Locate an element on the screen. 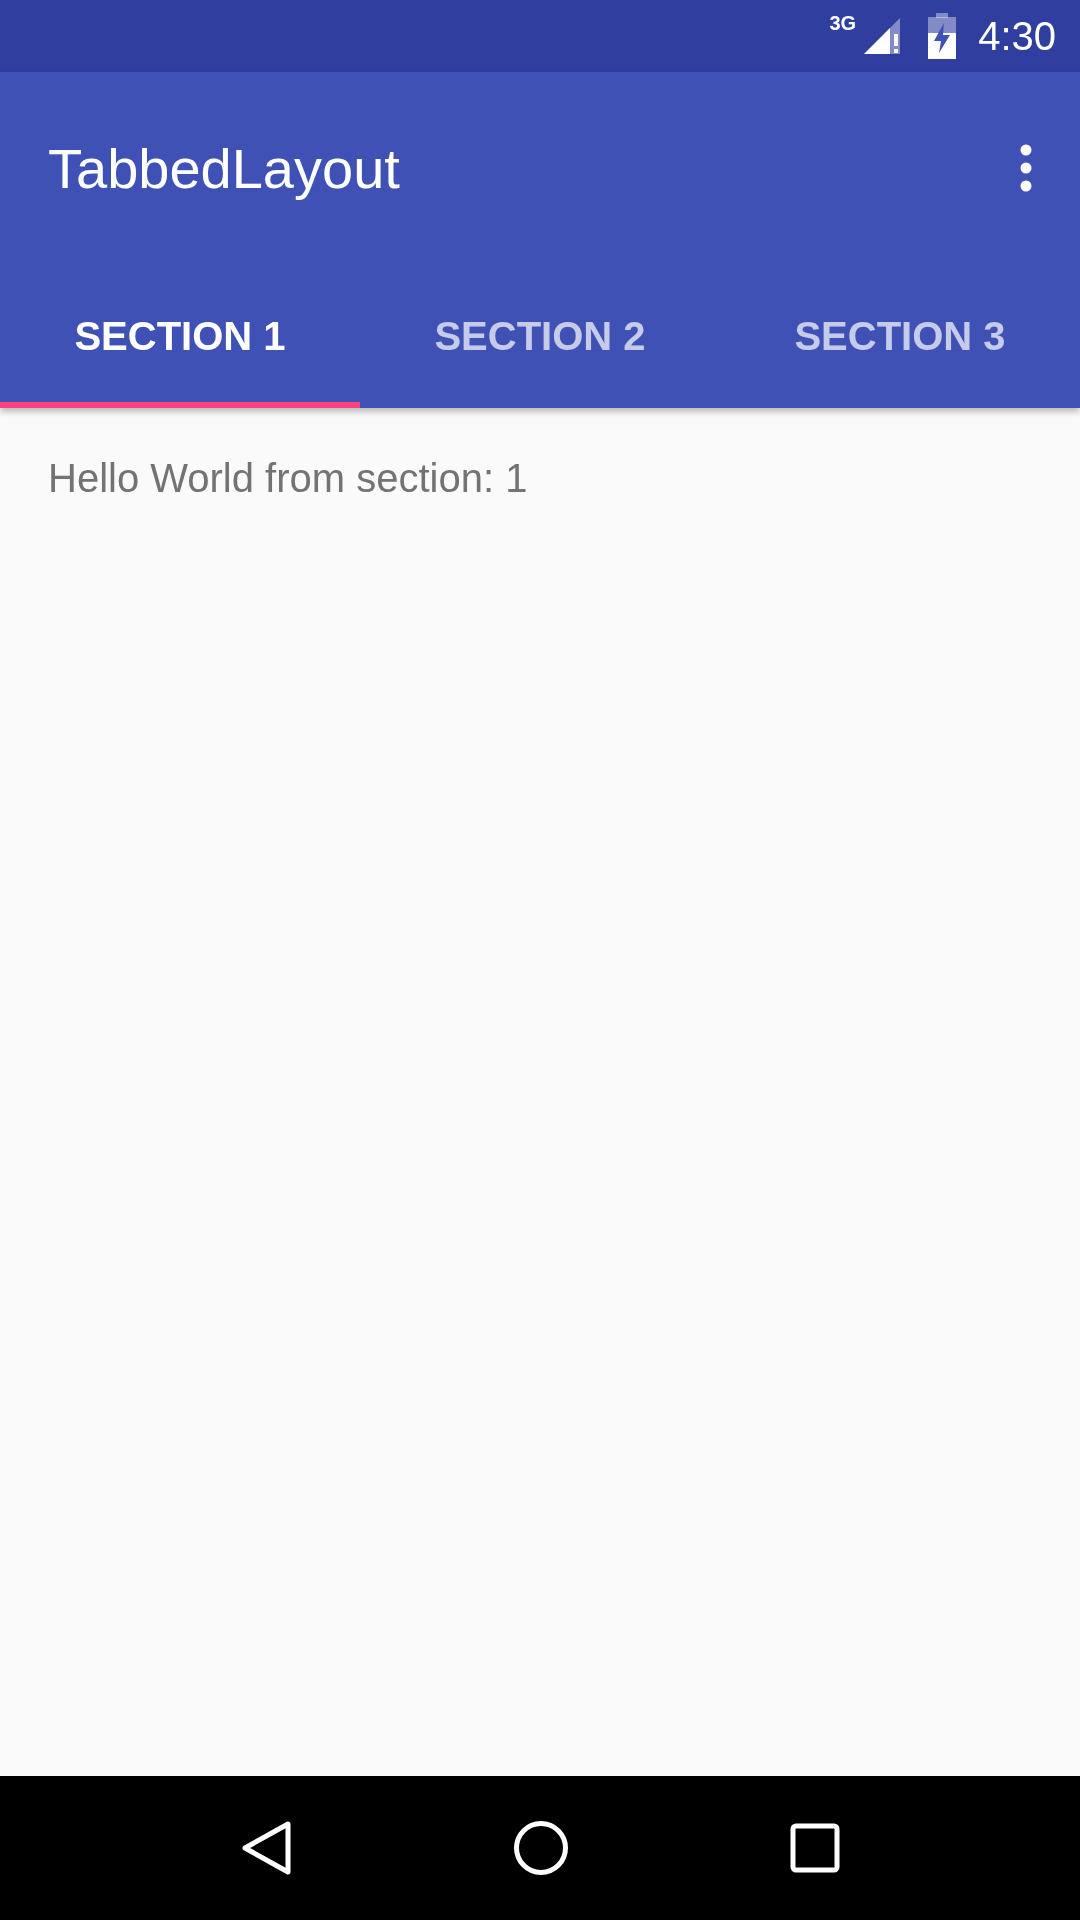 The height and width of the screenshot is (1920, 1080). tab: SECTION 1 is located at coordinates (180, 336).